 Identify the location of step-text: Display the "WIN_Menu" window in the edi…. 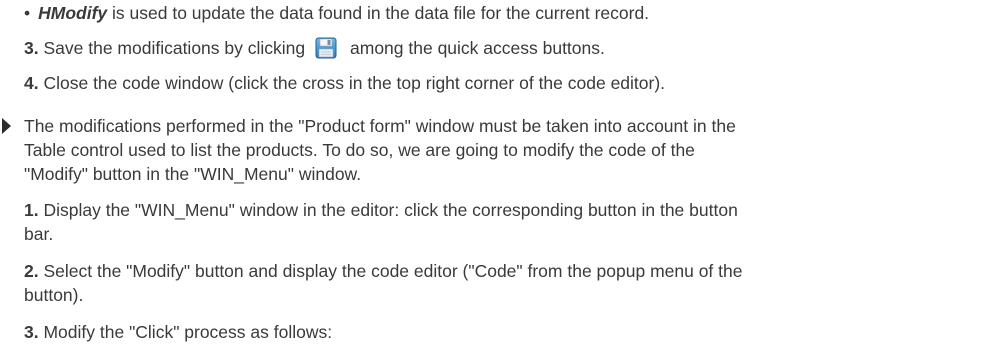
(388, 210).